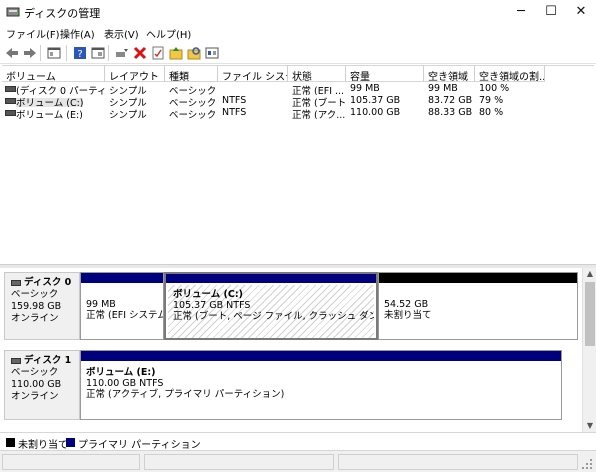 The image size is (596, 472). What do you see at coordinates (30, 53) in the screenshot?
I see `forward-arrow-icon` at bounding box center [30, 53].